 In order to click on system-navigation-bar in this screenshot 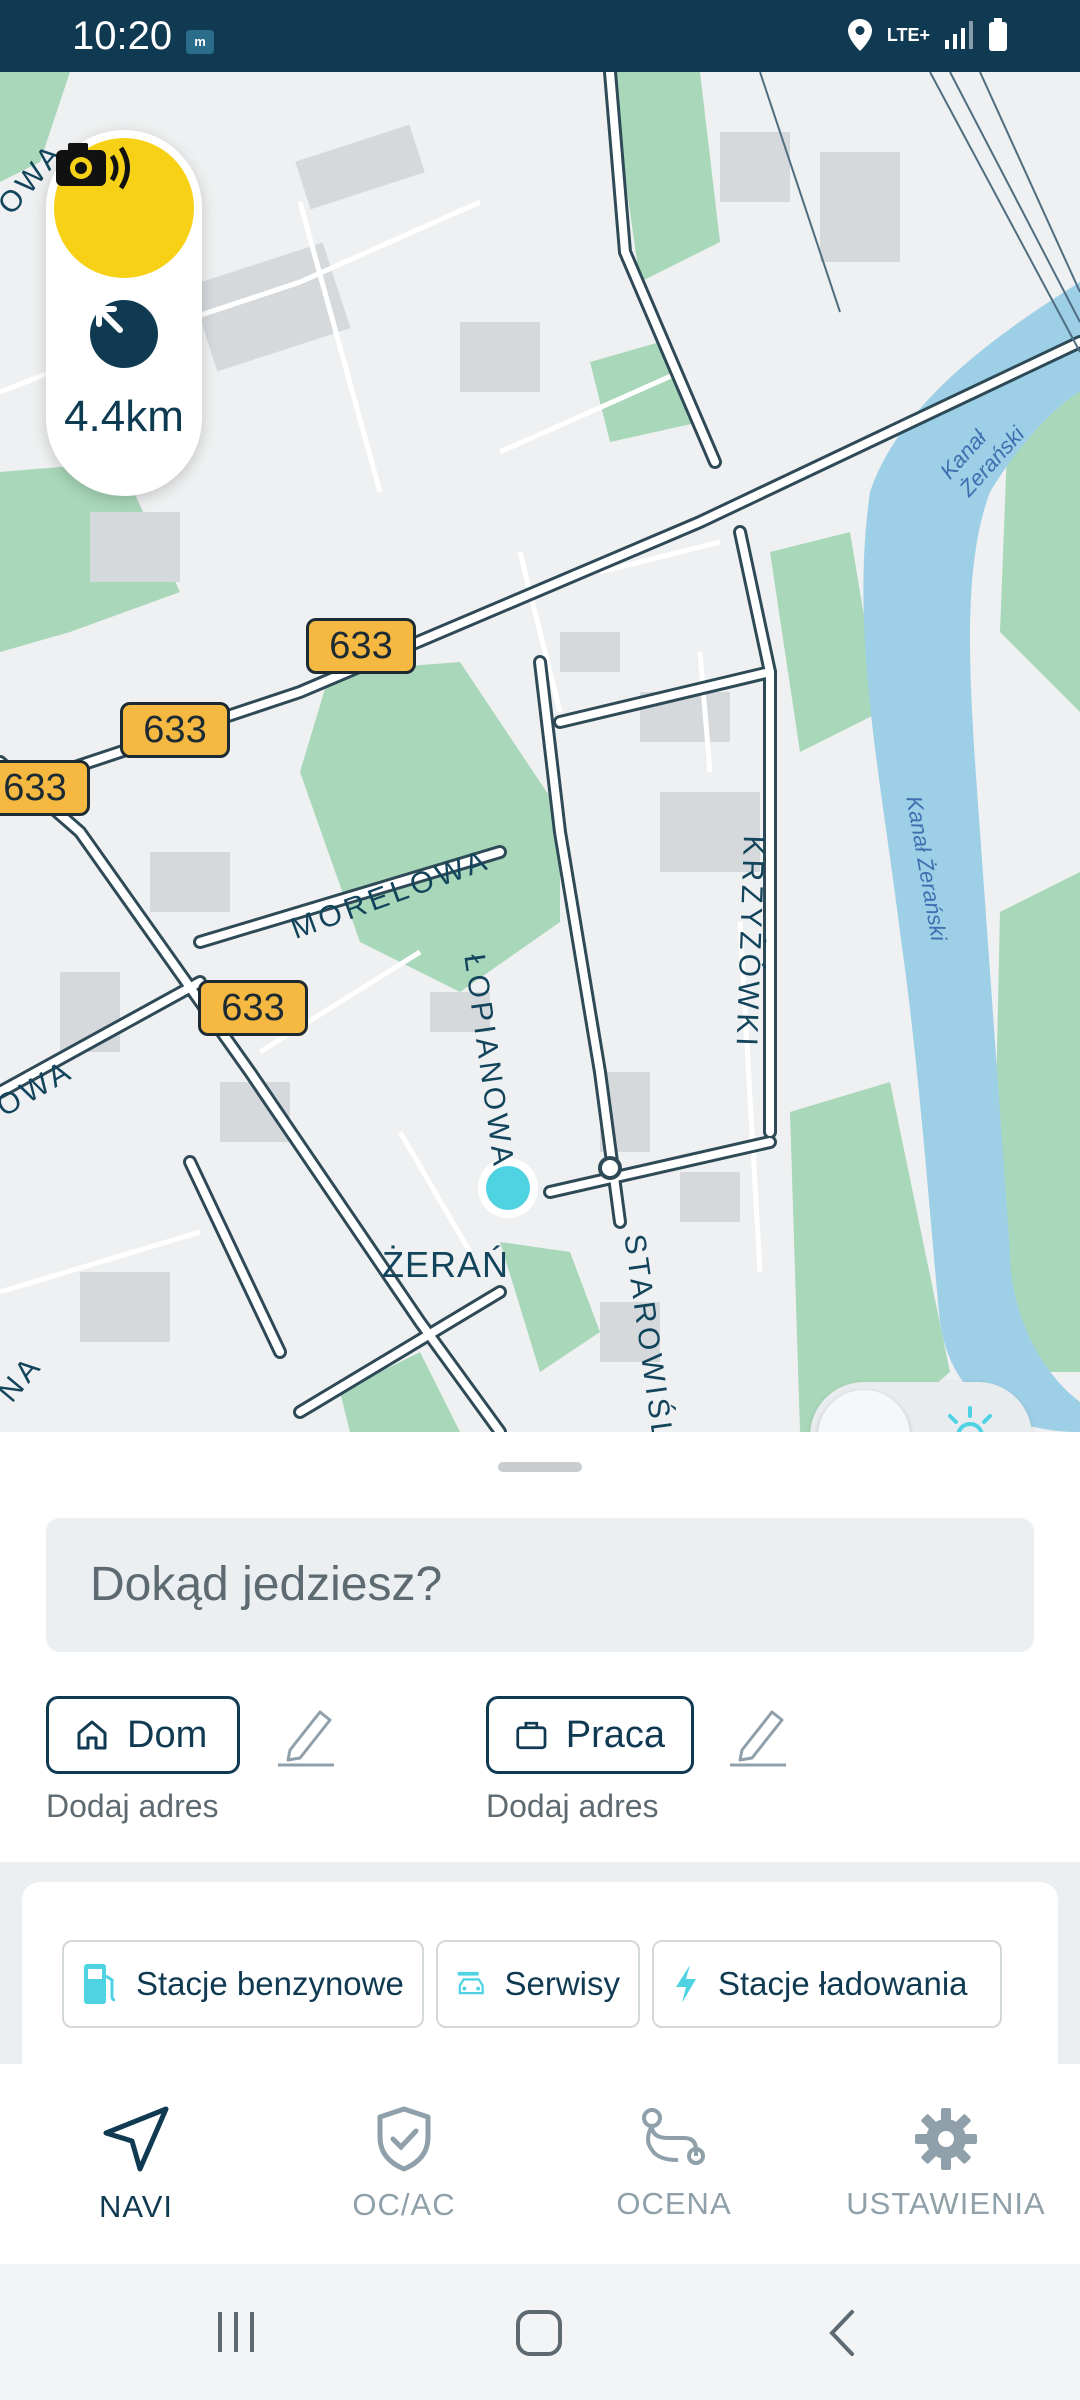, I will do `click(540, 2332)`.